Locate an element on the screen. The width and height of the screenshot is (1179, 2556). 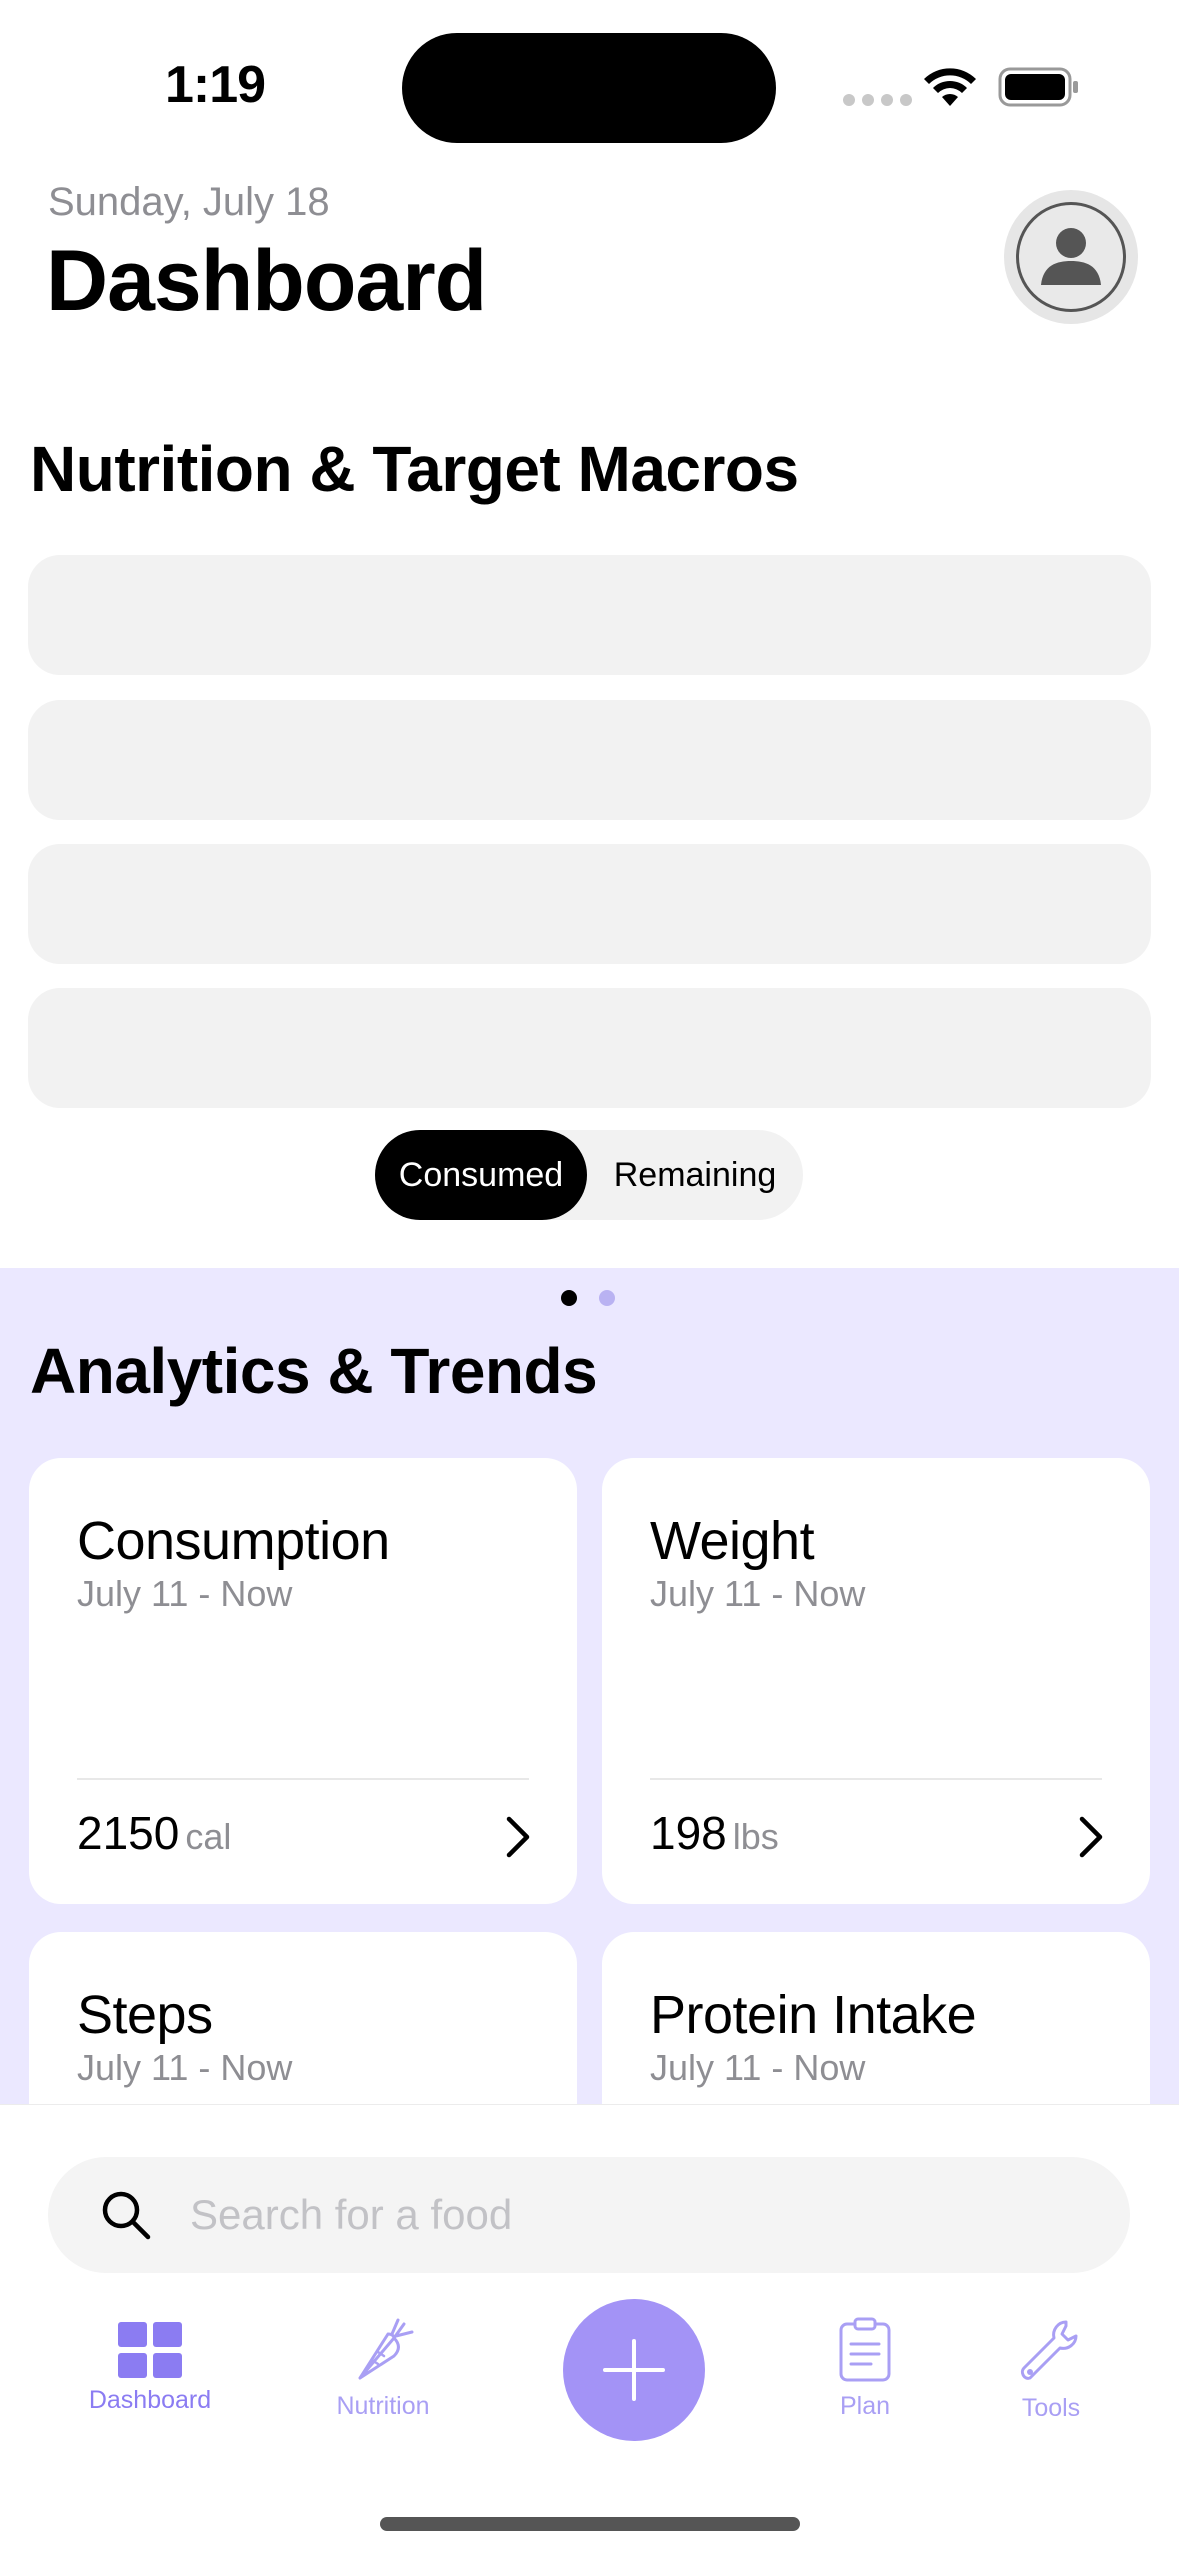
date-label: Sunday, July 18 is located at coordinates (189, 202).